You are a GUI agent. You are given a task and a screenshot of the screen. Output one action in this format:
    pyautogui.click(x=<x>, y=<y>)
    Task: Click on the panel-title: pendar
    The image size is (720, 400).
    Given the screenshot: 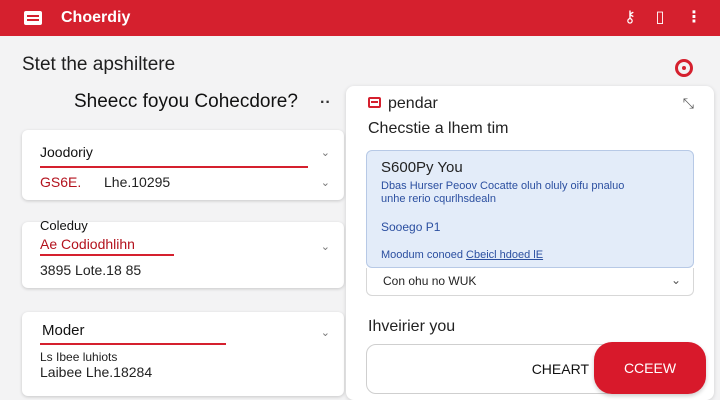 What is the action you would take?
    pyautogui.click(x=413, y=103)
    